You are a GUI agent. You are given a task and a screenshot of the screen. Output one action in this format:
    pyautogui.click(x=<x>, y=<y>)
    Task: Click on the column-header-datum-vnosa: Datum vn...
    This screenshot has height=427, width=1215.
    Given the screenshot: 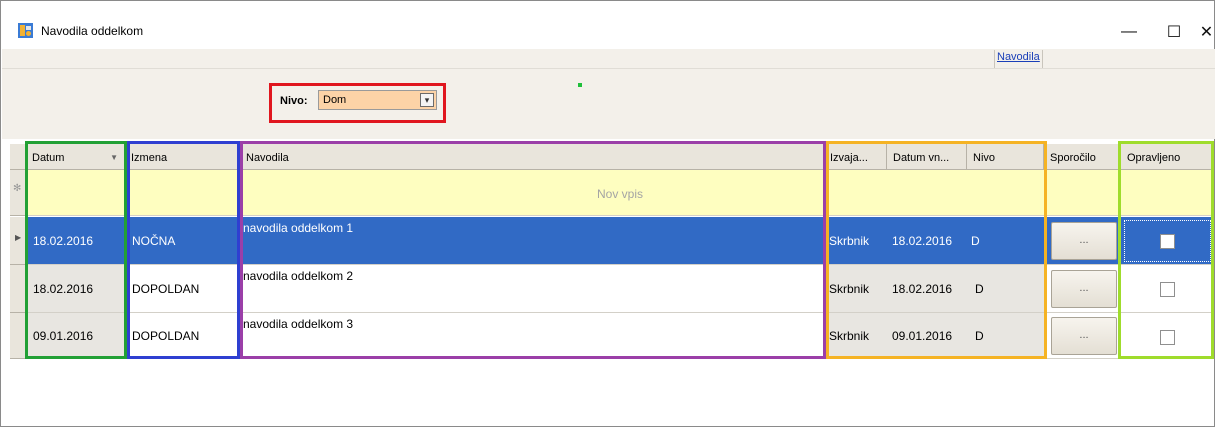 What is the action you would take?
    pyautogui.click(x=927, y=157)
    